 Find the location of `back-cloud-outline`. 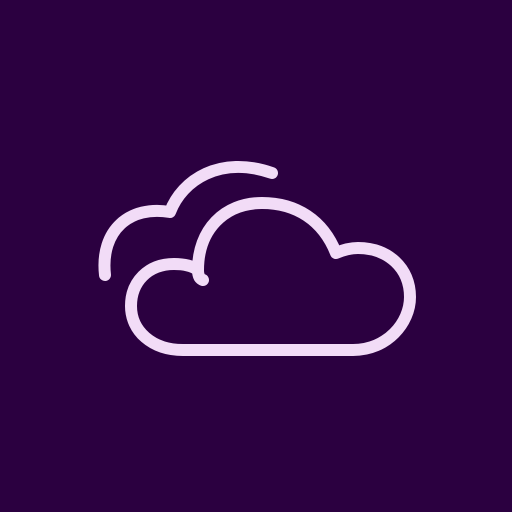

back-cloud-outline is located at coordinates (188, 221).